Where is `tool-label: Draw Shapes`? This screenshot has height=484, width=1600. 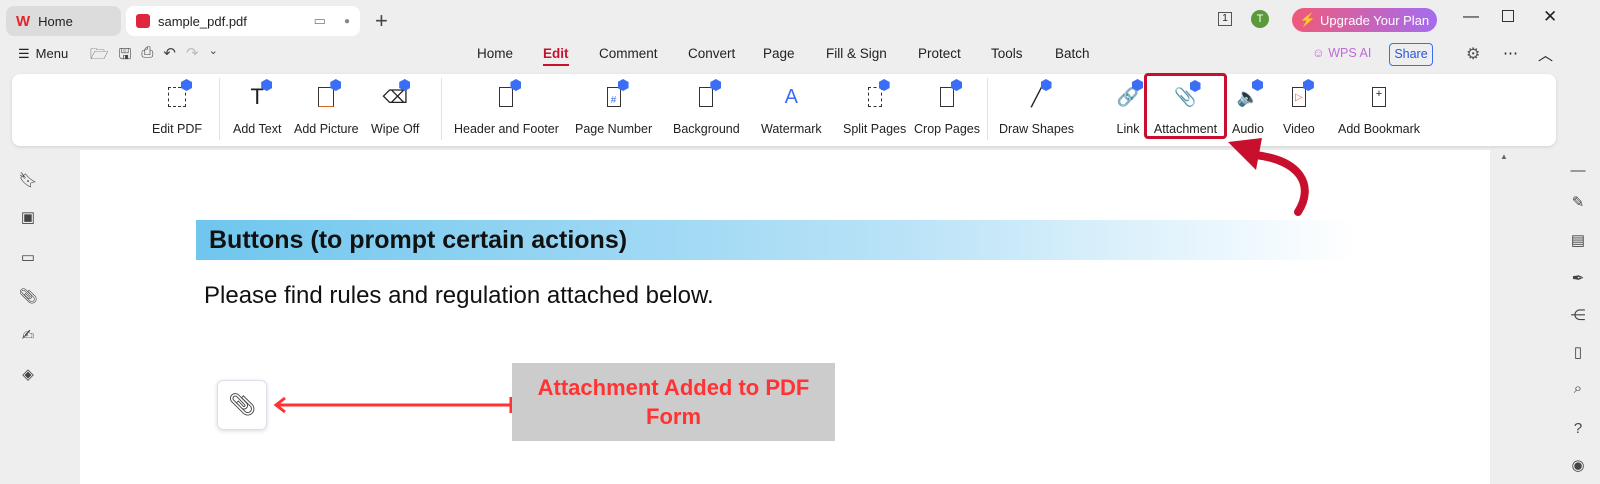 tool-label: Draw Shapes is located at coordinates (1037, 129).